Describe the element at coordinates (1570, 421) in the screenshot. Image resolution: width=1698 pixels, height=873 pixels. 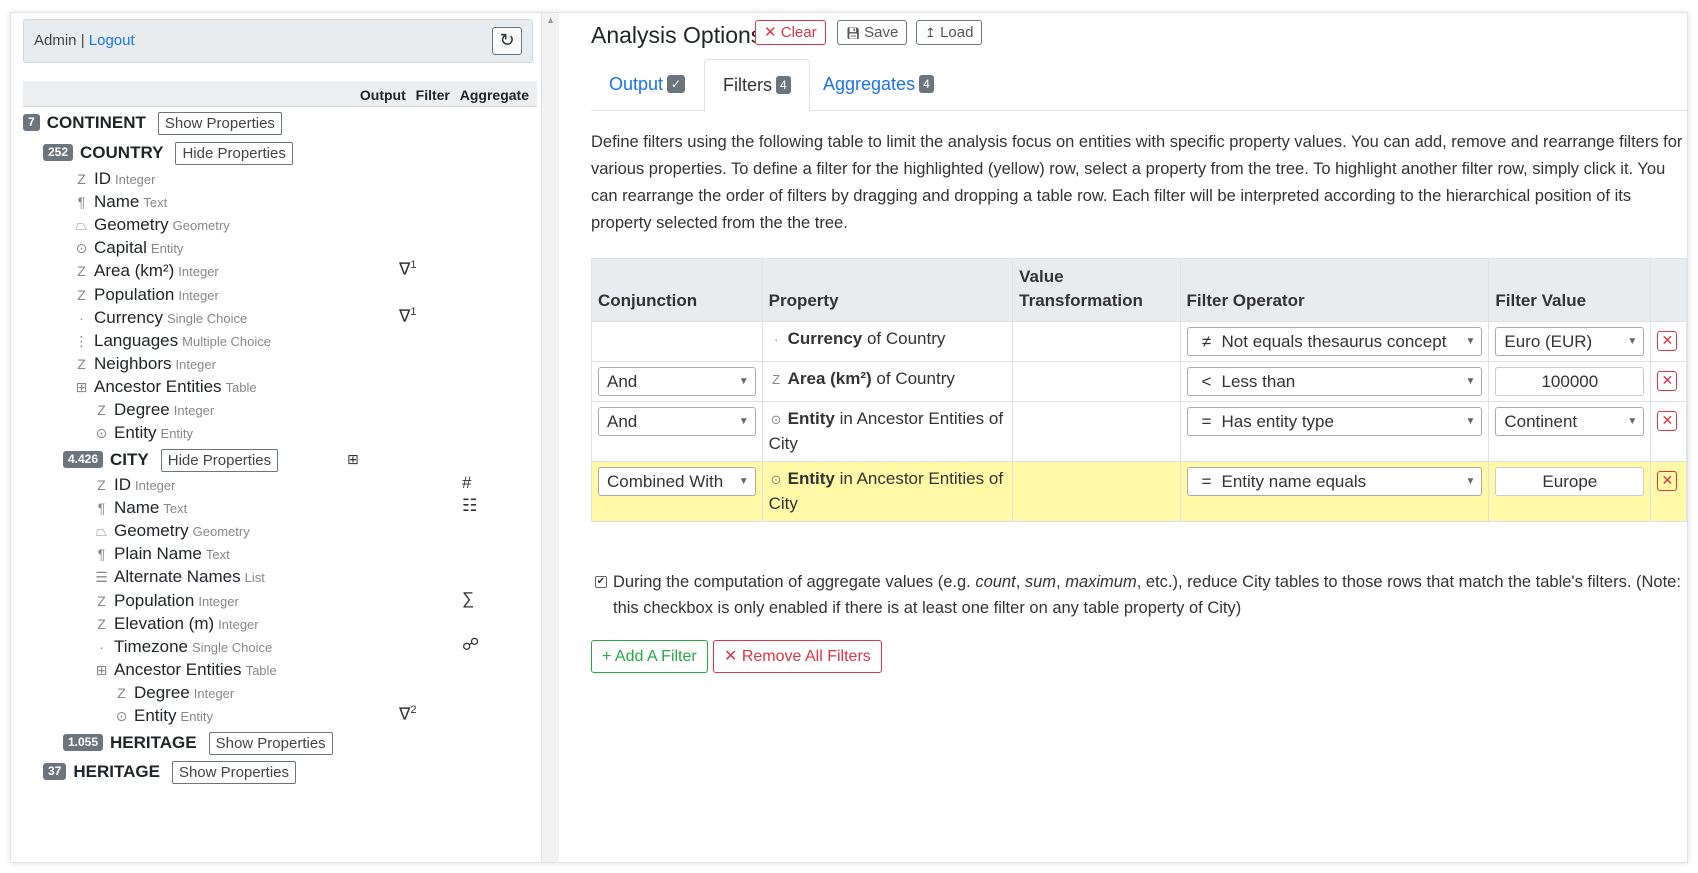
I see `filter-value-select: Continent ▼` at that location.